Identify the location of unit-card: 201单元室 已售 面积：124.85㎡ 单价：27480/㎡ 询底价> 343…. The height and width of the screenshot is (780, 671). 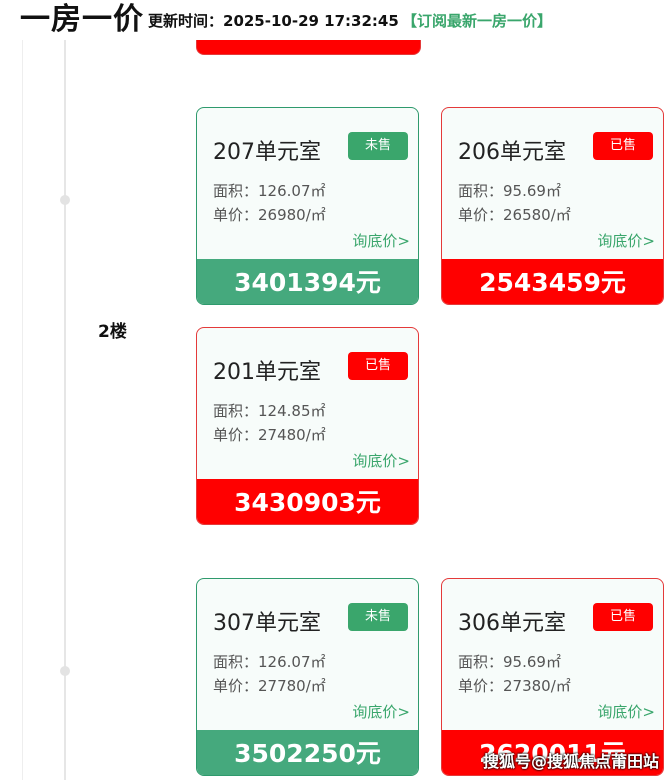
(307, 426).